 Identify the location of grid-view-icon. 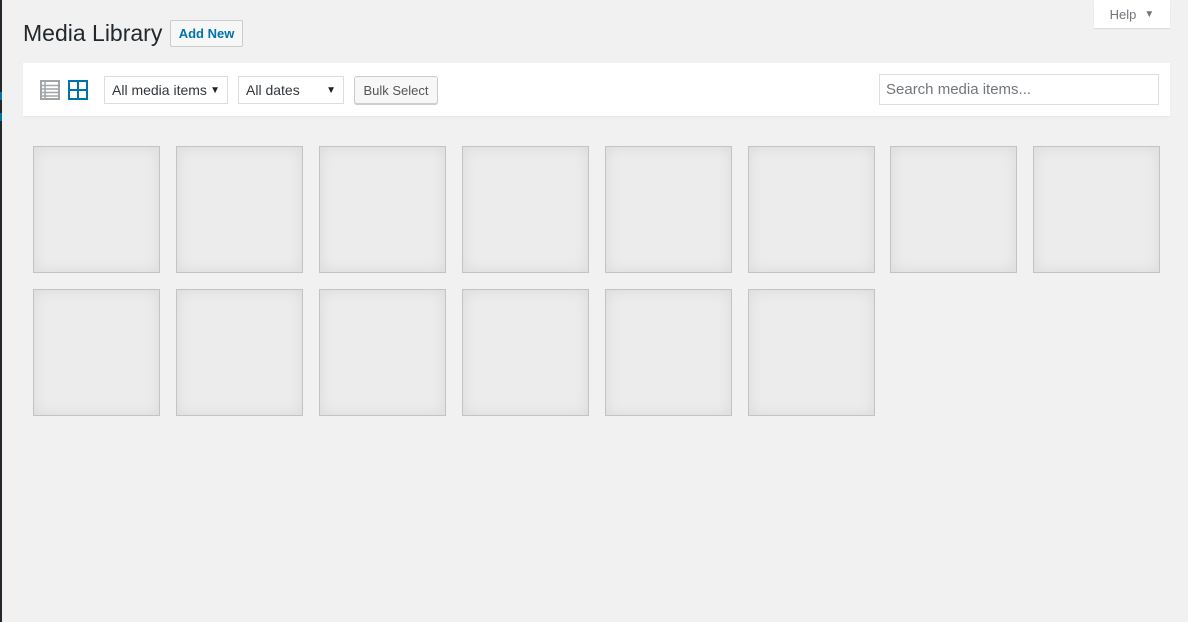
(78, 90).